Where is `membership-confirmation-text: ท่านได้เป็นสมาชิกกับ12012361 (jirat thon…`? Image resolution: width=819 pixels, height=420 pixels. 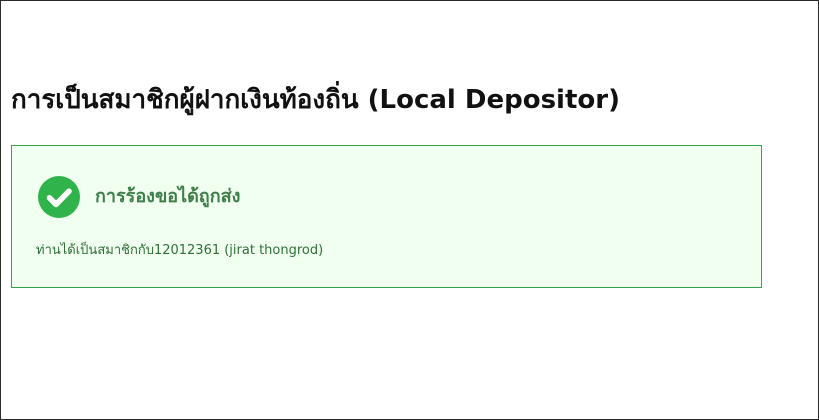
membership-confirmation-text: ท่านได้เป็นสมาชิกกับ12012361 (jirat thon… is located at coordinates (180, 250).